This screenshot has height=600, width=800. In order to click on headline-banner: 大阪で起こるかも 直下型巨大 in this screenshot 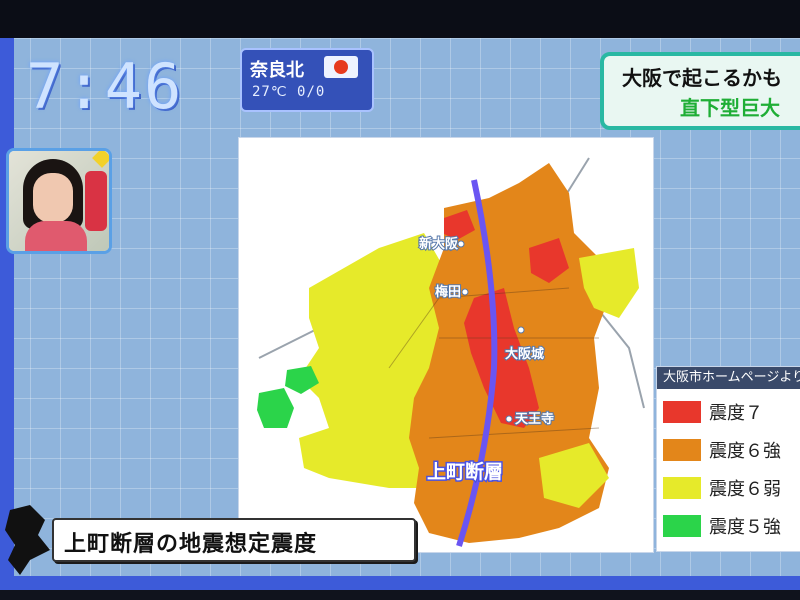, I will do `click(700, 91)`.